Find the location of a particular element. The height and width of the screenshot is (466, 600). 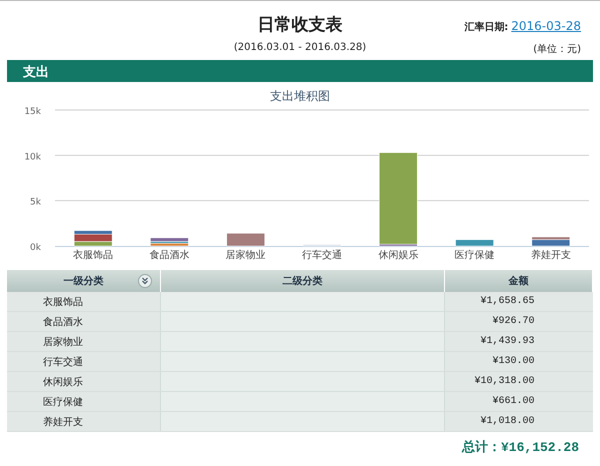

axis-label: 5k is located at coordinates (35, 203).